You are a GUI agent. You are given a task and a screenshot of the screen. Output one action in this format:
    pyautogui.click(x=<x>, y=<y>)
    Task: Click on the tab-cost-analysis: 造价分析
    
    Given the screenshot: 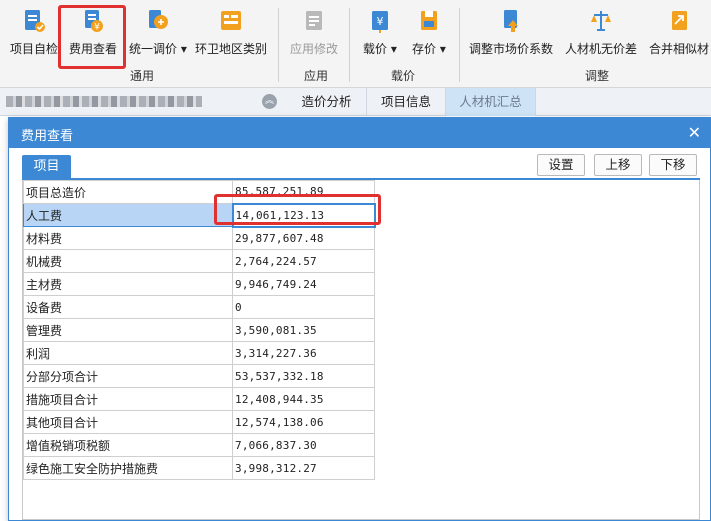 What is the action you would take?
    pyautogui.click(x=327, y=102)
    